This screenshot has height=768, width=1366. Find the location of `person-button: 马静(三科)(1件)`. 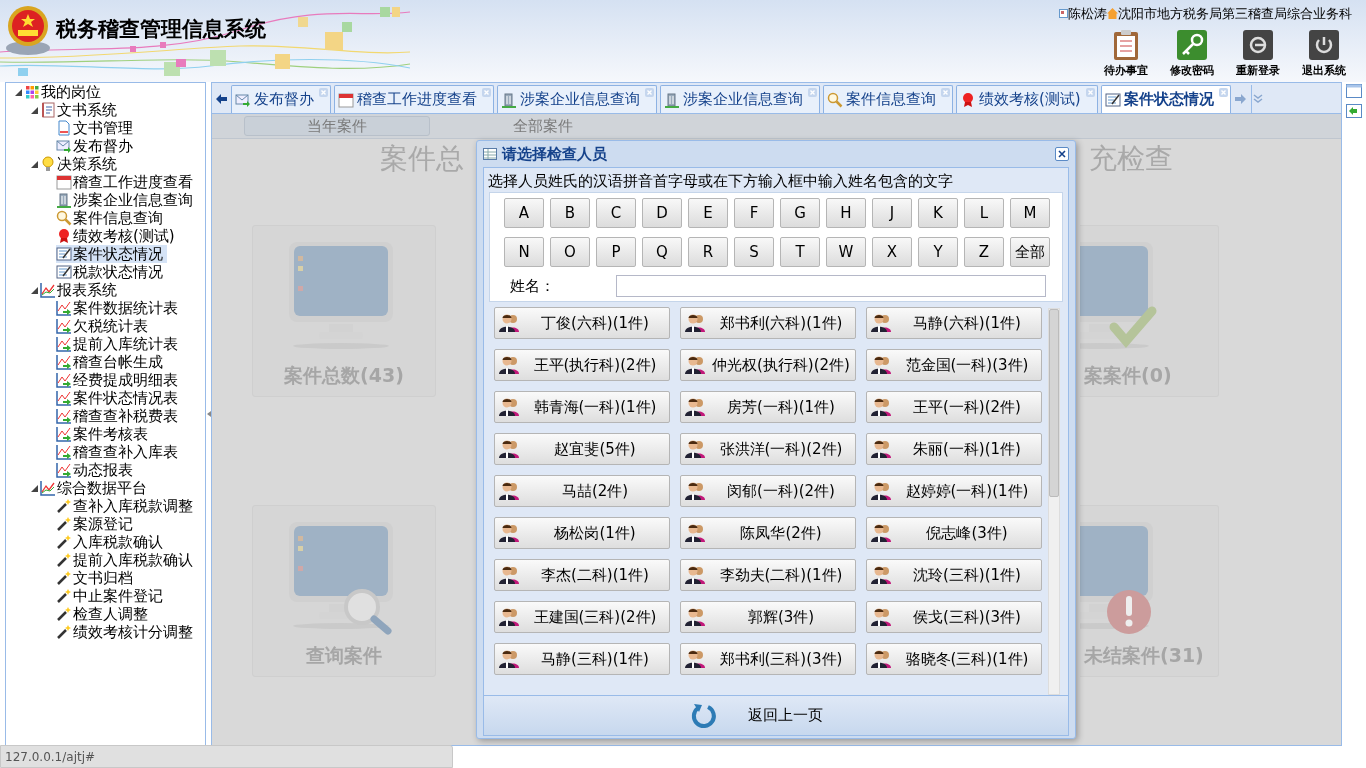

person-button: 马静(三科)(1件) is located at coordinates (582, 659).